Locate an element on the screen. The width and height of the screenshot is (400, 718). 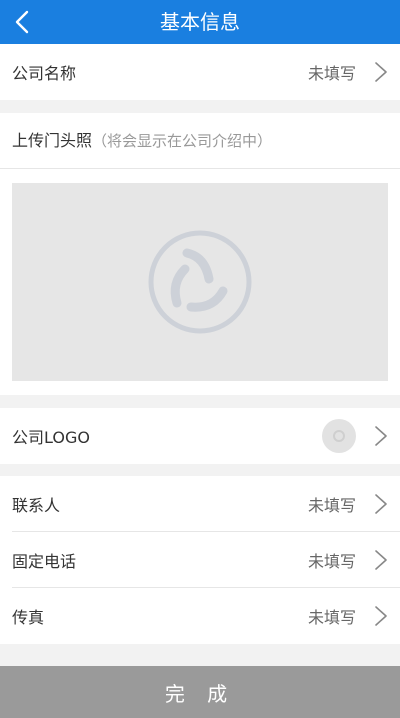
landline-phone-label: 固定电话 is located at coordinates (44, 561).